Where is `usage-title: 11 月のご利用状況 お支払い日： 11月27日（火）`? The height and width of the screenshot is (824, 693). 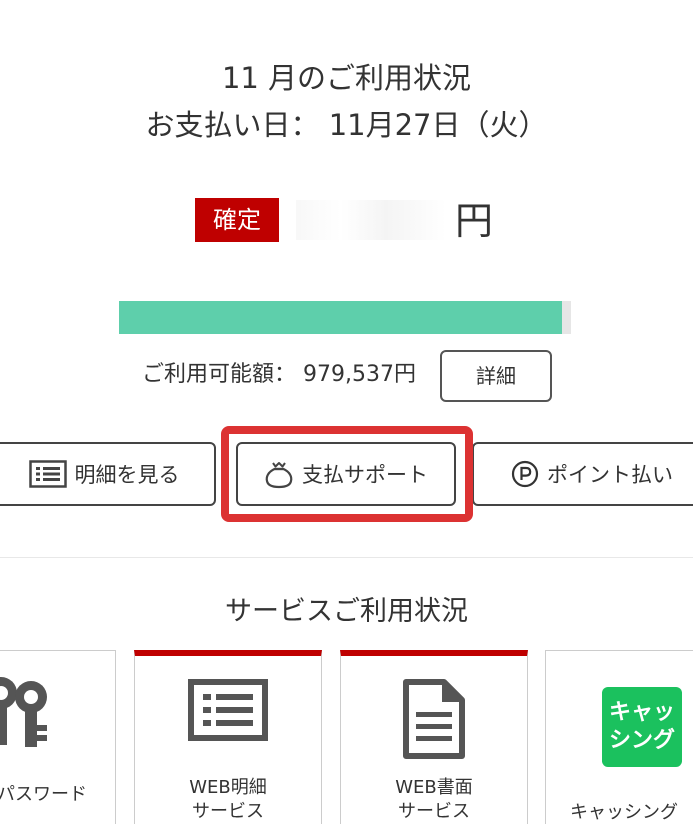
usage-title: 11 月のご利用状況 お支払い日： 11月27日（火） is located at coordinates (346, 101).